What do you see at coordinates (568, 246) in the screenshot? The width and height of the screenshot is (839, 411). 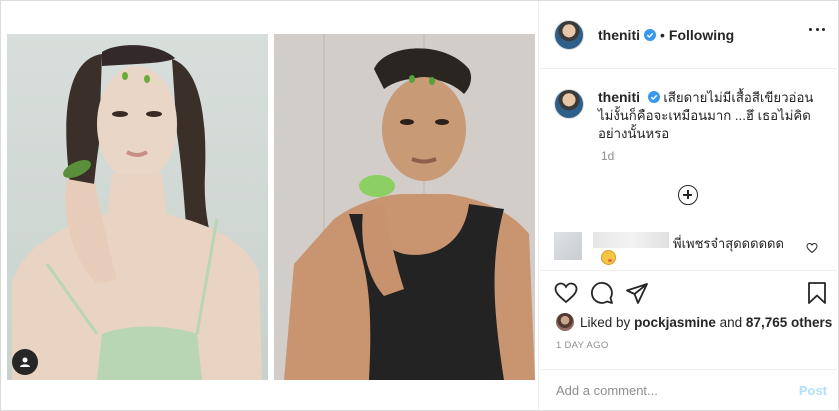 I see `blurred-avatar` at bounding box center [568, 246].